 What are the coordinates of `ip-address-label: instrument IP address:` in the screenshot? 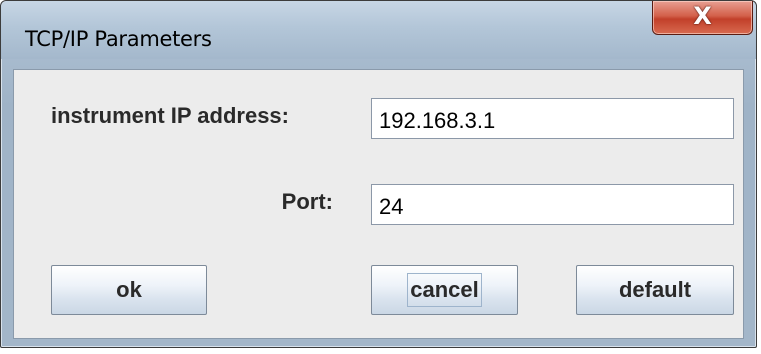 It's located at (170, 115).